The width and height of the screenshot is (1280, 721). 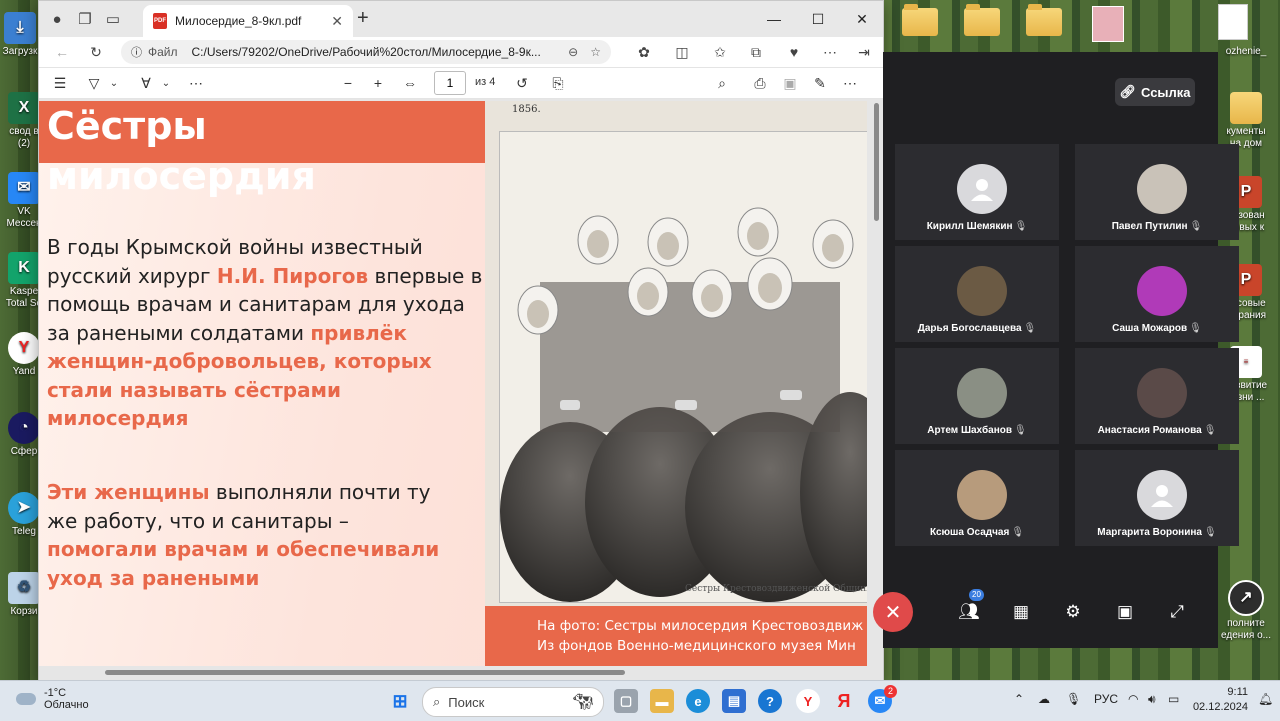 I want to click on highlight-icon: ▽, so click(x=94, y=83).